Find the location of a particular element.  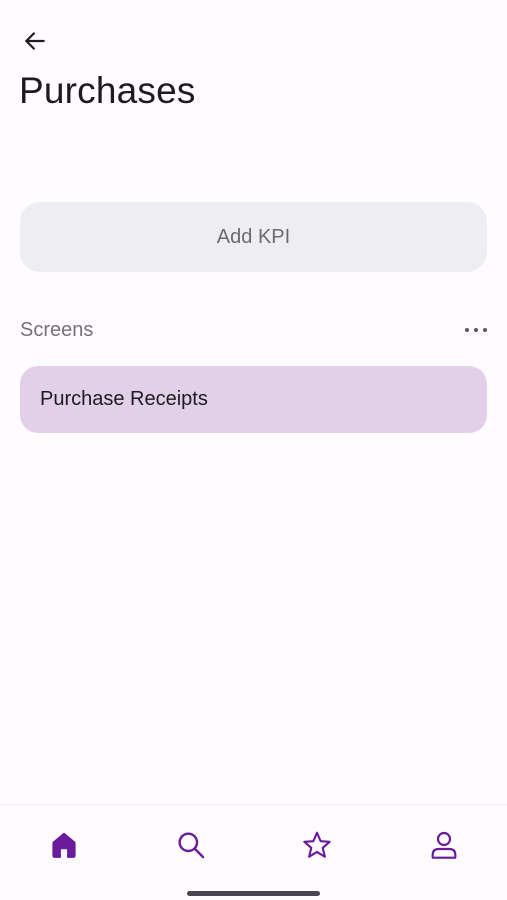

nav-favorites-button is located at coordinates (317, 845).